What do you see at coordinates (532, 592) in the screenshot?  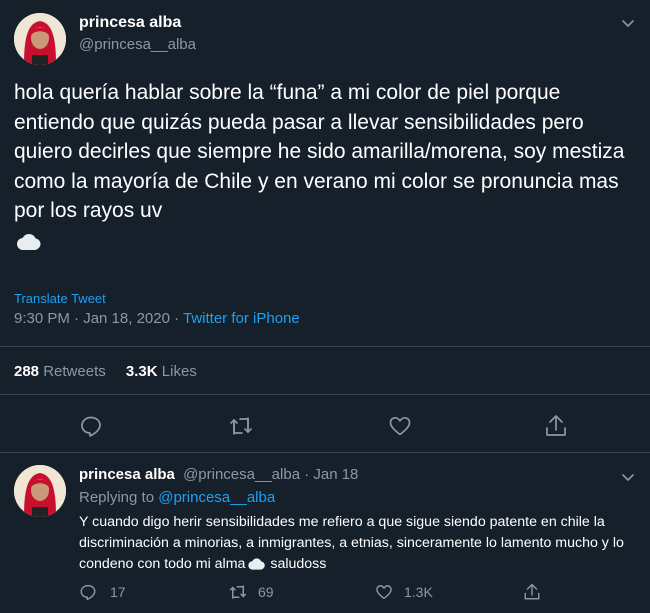 I see `reply-share-icon` at bounding box center [532, 592].